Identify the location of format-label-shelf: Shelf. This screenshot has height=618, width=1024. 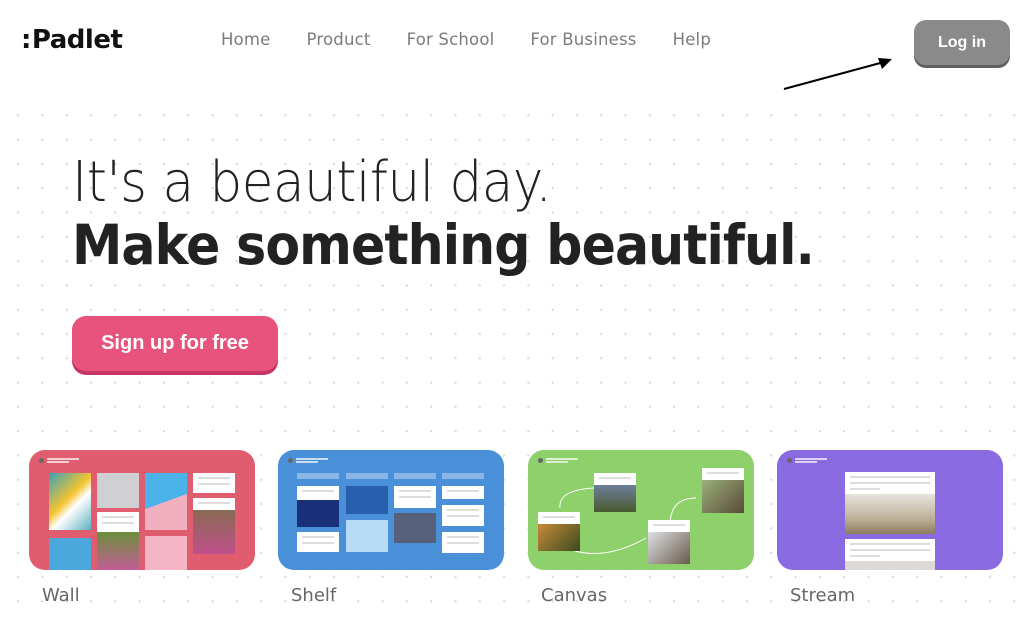
(314, 595).